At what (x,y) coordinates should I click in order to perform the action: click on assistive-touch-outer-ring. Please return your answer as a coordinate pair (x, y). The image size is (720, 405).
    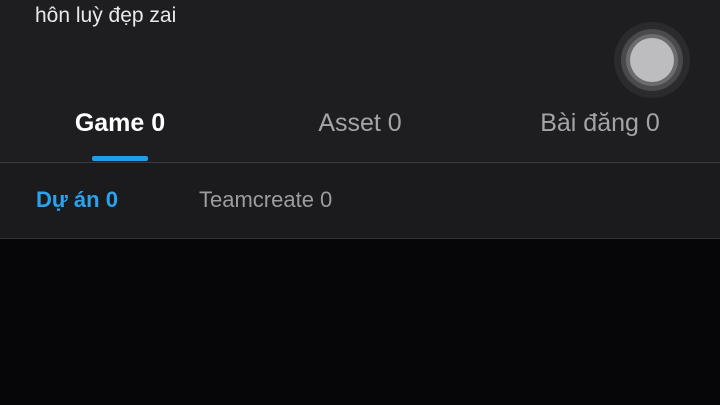
    Looking at the image, I should click on (652, 60).